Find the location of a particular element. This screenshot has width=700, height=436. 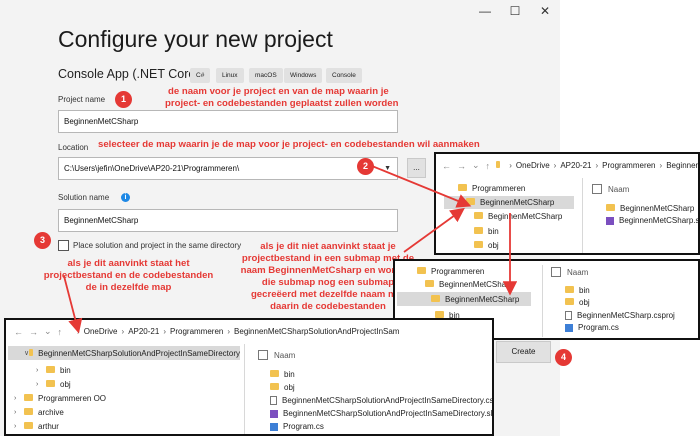

arrow-location-to-folder is located at coordinates (421, 186).